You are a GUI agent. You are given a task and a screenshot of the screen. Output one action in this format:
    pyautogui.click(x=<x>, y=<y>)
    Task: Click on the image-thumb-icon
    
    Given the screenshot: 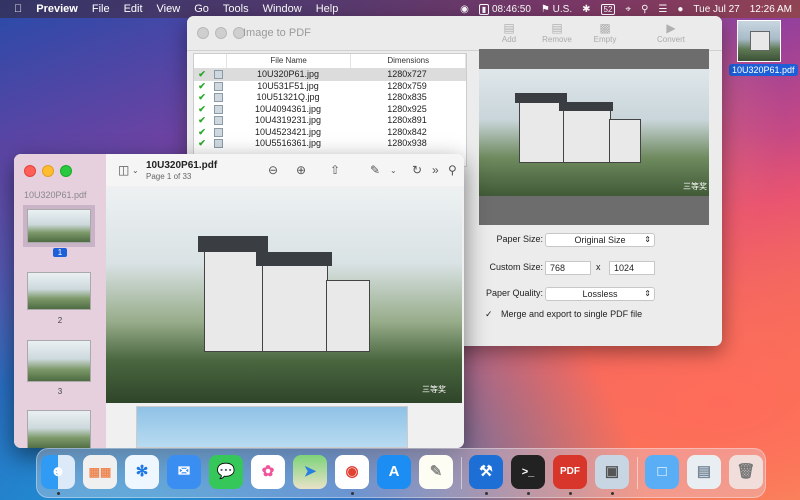 What is the action you would take?
    pyautogui.click(x=218, y=110)
    